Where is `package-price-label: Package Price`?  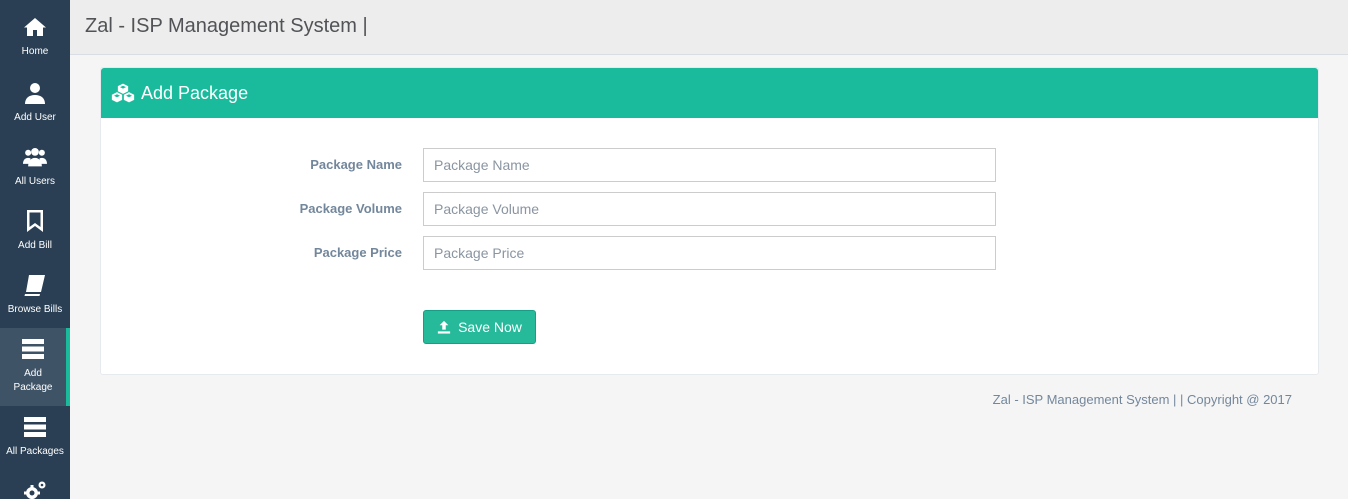 package-price-label: Package Price is located at coordinates (357, 252).